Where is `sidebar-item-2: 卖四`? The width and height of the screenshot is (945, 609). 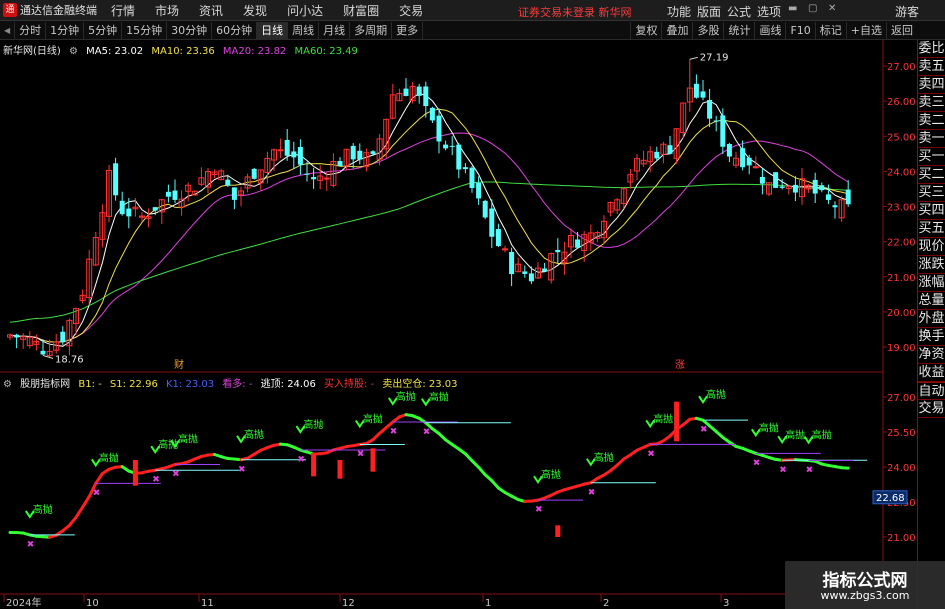 sidebar-item-2: 卖四 is located at coordinates (931, 85).